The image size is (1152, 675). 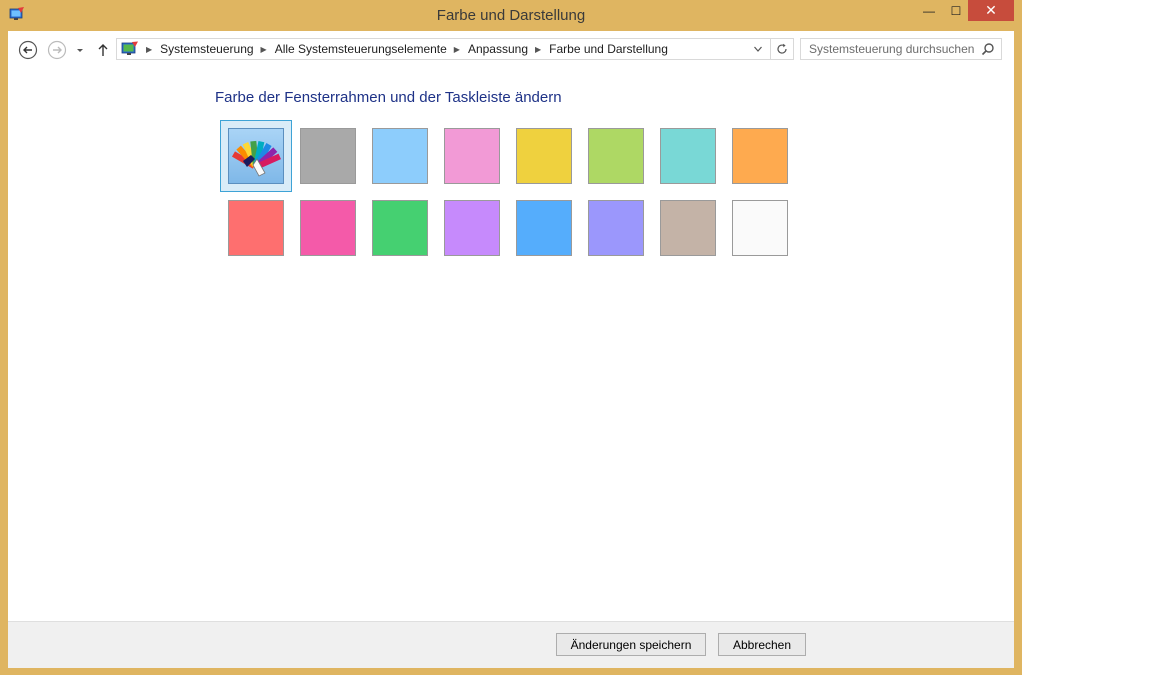 What do you see at coordinates (688, 228) in the screenshot?
I see `color-swatch-taupe` at bounding box center [688, 228].